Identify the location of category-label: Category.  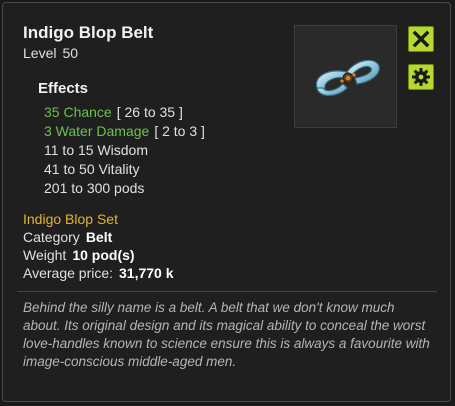
(51, 237).